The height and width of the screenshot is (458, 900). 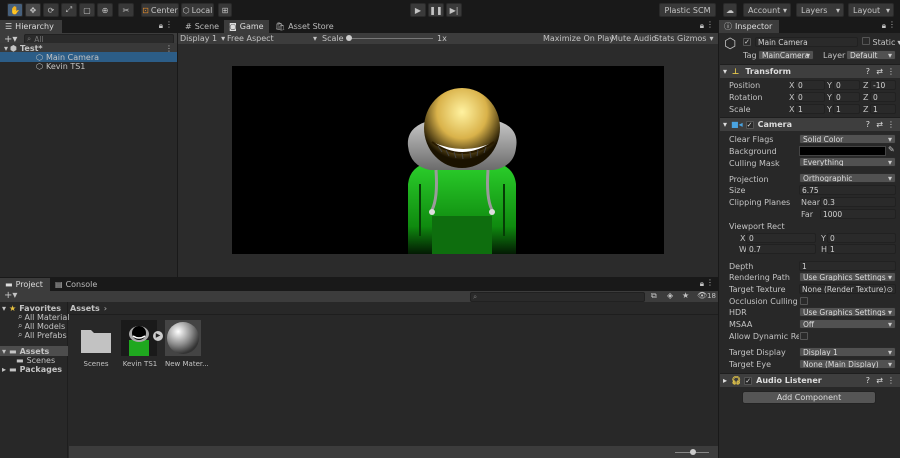 I want to click on filter-type-icon: ⧉, so click(x=654, y=296).